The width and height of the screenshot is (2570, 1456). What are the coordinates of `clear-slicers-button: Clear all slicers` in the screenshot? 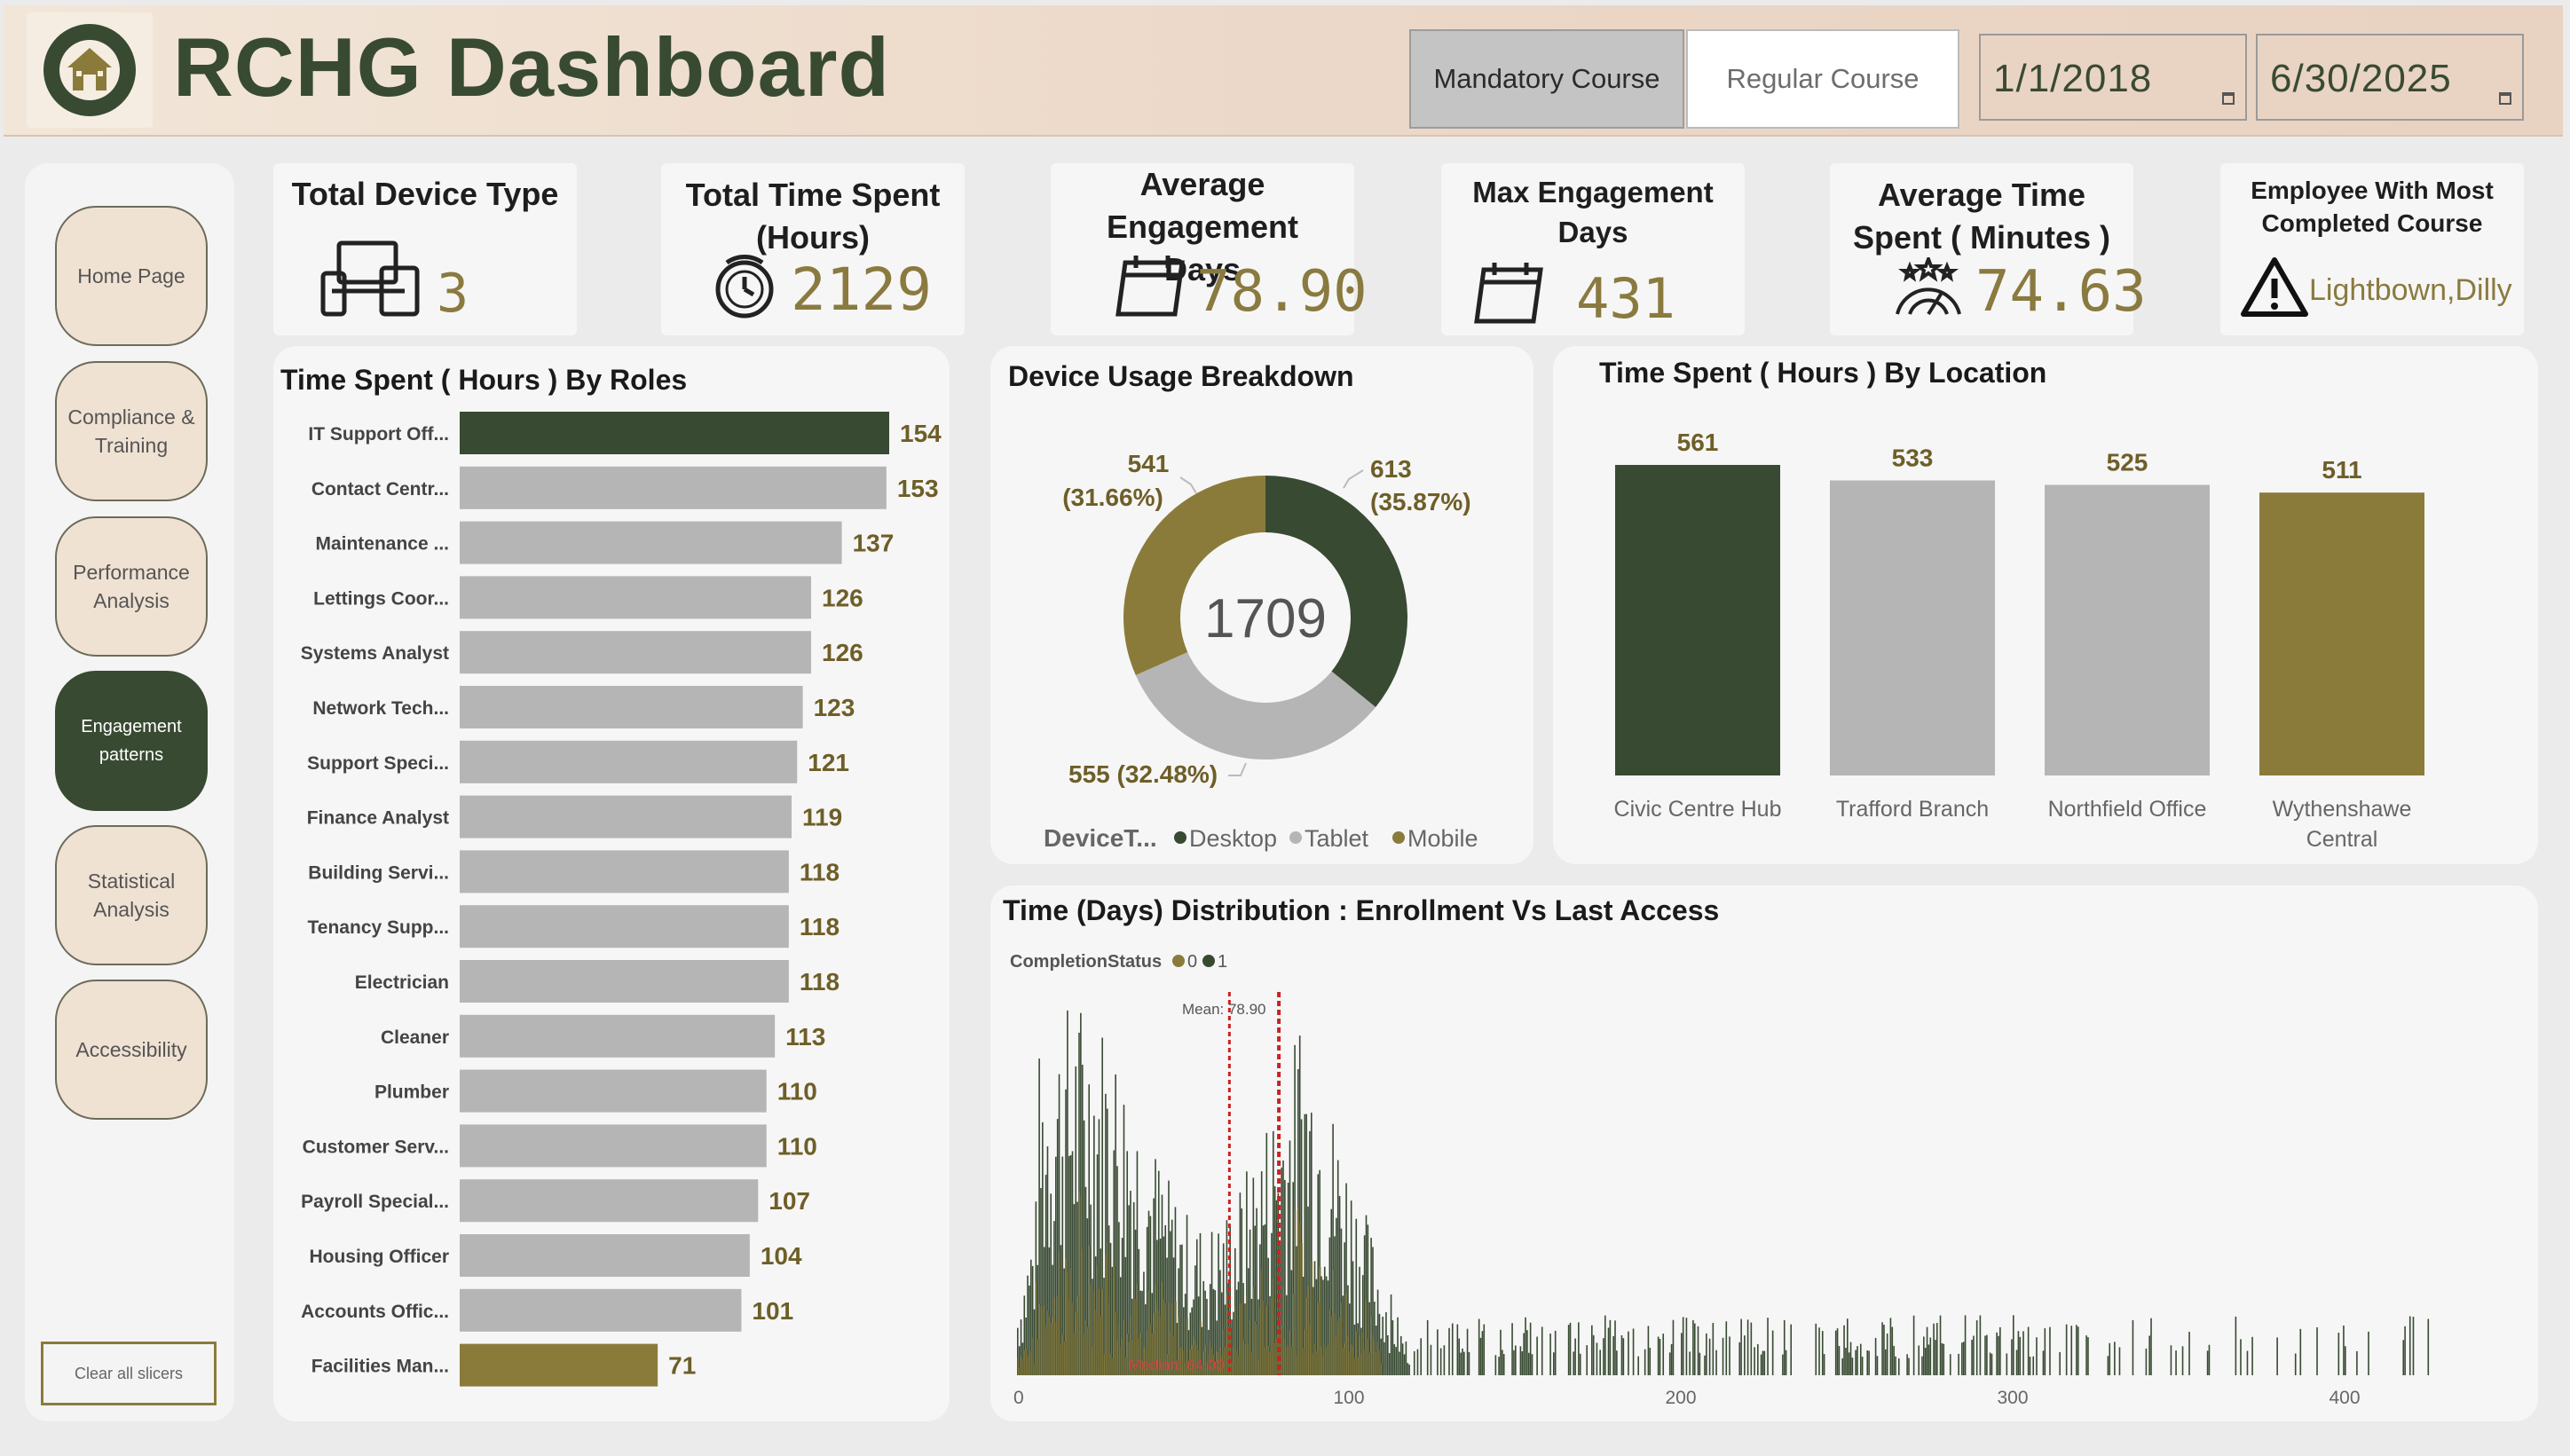 It's located at (129, 1373).